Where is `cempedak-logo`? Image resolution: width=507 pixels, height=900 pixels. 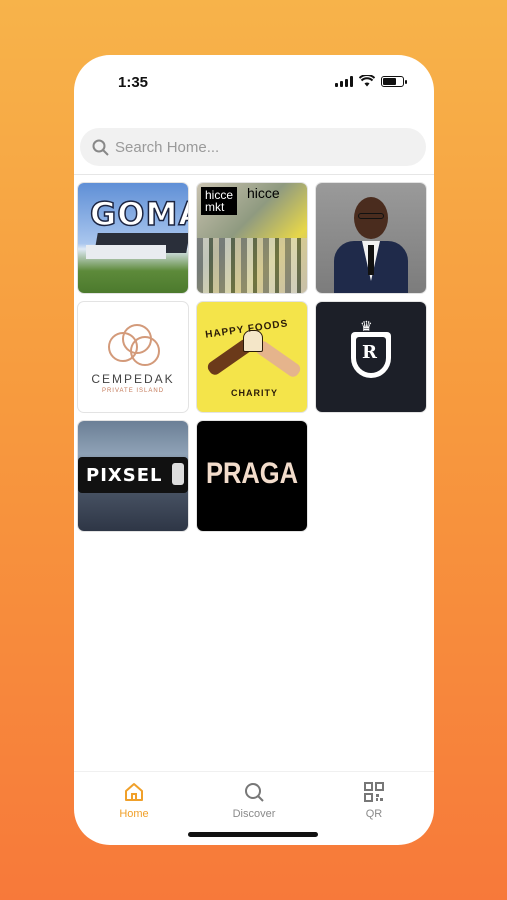 cempedak-logo is located at coordinates (134, 345).